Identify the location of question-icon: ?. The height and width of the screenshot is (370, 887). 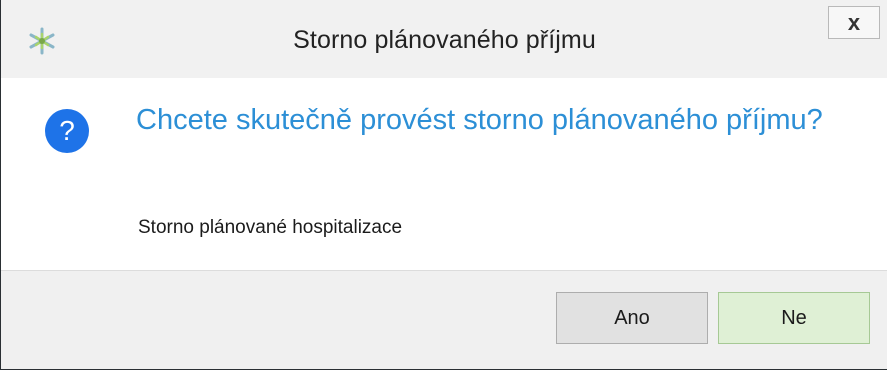
(67, 131).